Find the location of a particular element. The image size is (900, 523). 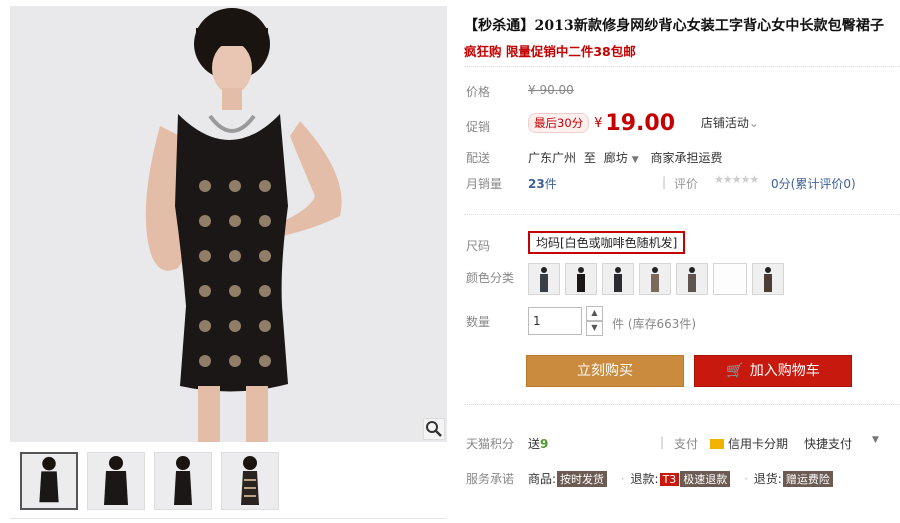

quick-pay: 快捷支付 is located at coordinates (828, 443).